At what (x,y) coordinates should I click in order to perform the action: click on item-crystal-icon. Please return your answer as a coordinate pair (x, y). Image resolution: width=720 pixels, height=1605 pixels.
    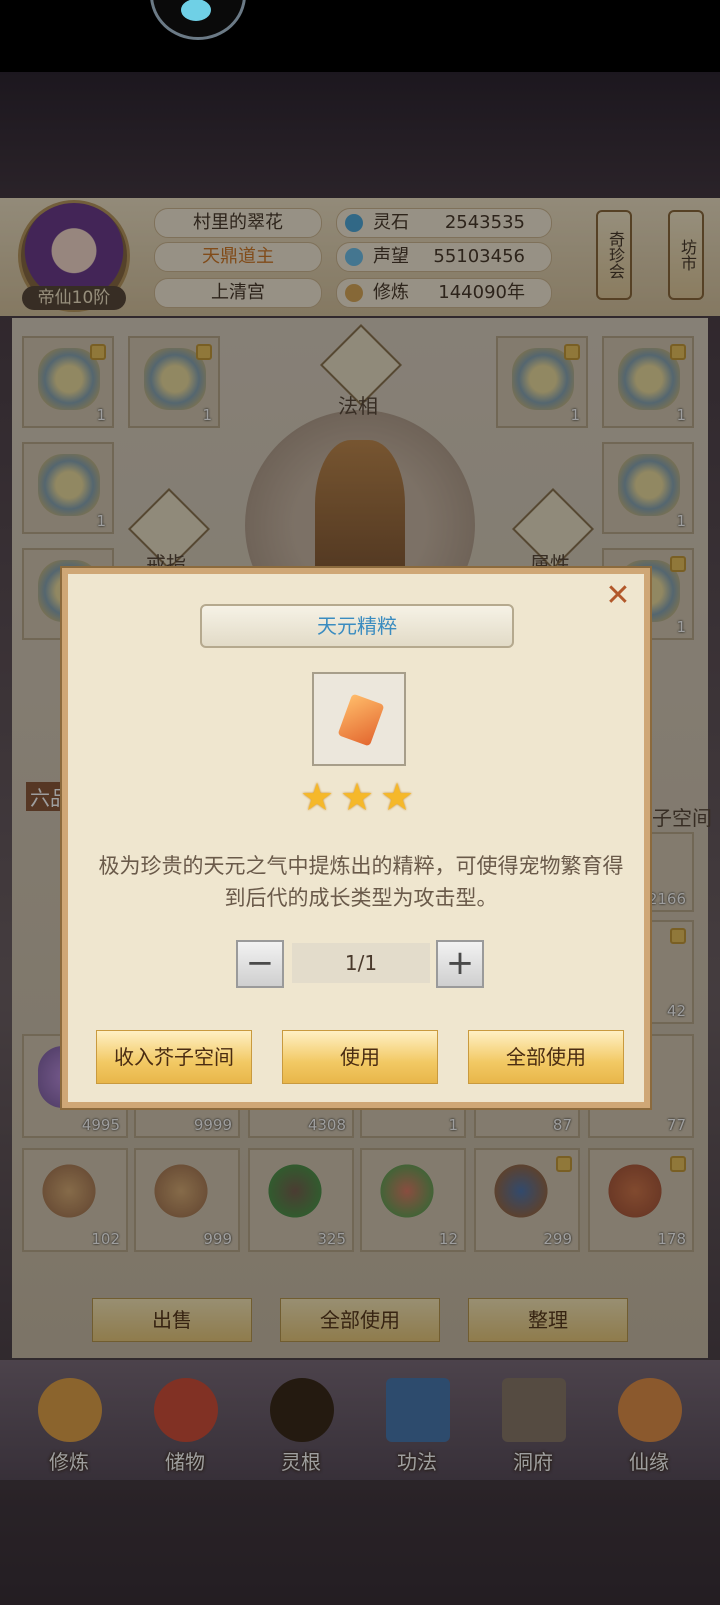
    Looking at the image, I should click on (359, 719).